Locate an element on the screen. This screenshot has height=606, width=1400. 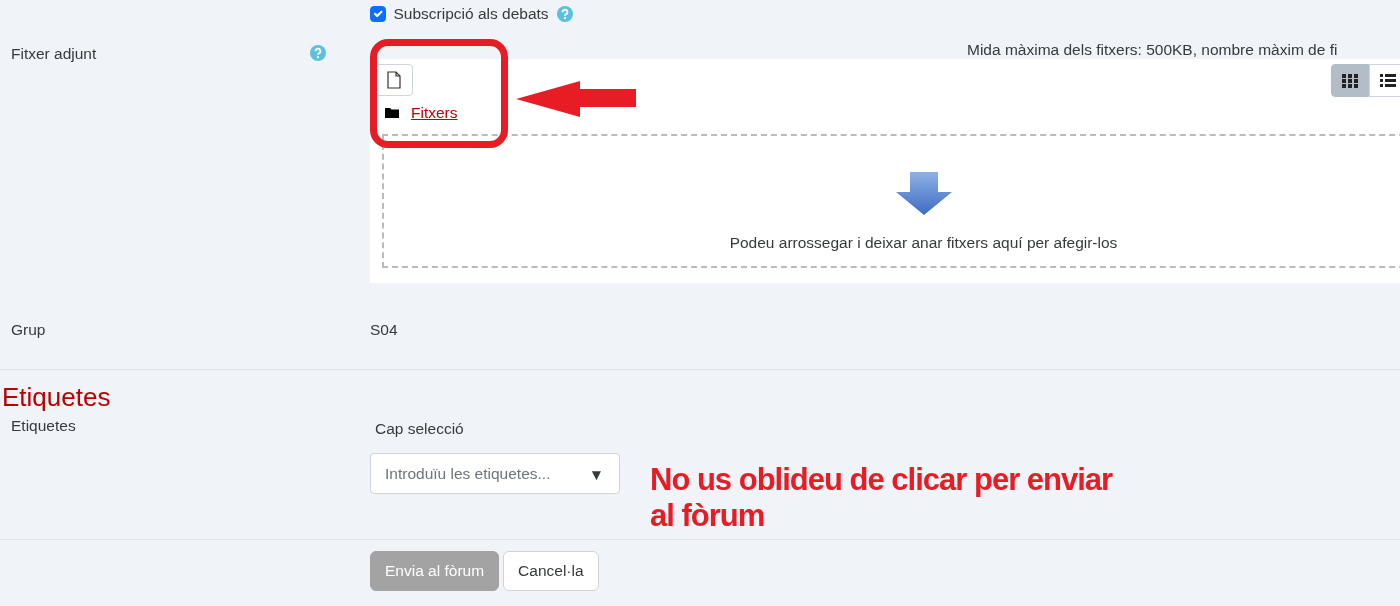
download-arrow-icon is located at coordinates (923, 193).